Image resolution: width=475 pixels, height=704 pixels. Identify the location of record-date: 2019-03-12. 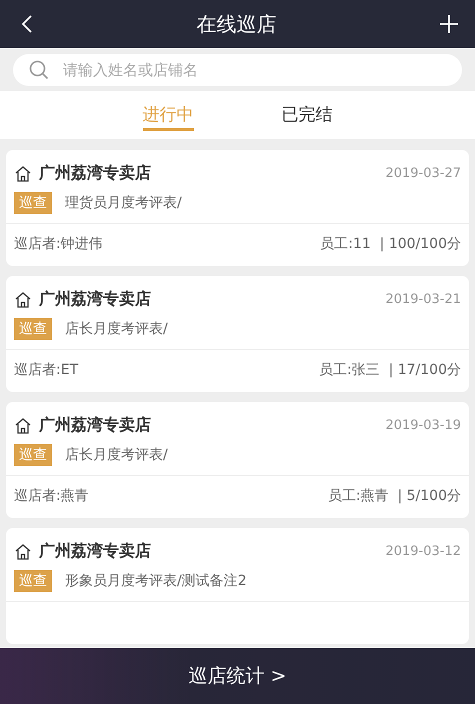
(423, 551).